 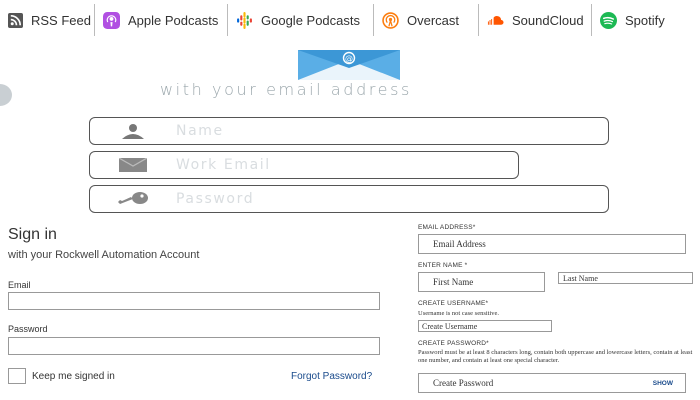 I want to click on password-input, so click(x=194, y=346).